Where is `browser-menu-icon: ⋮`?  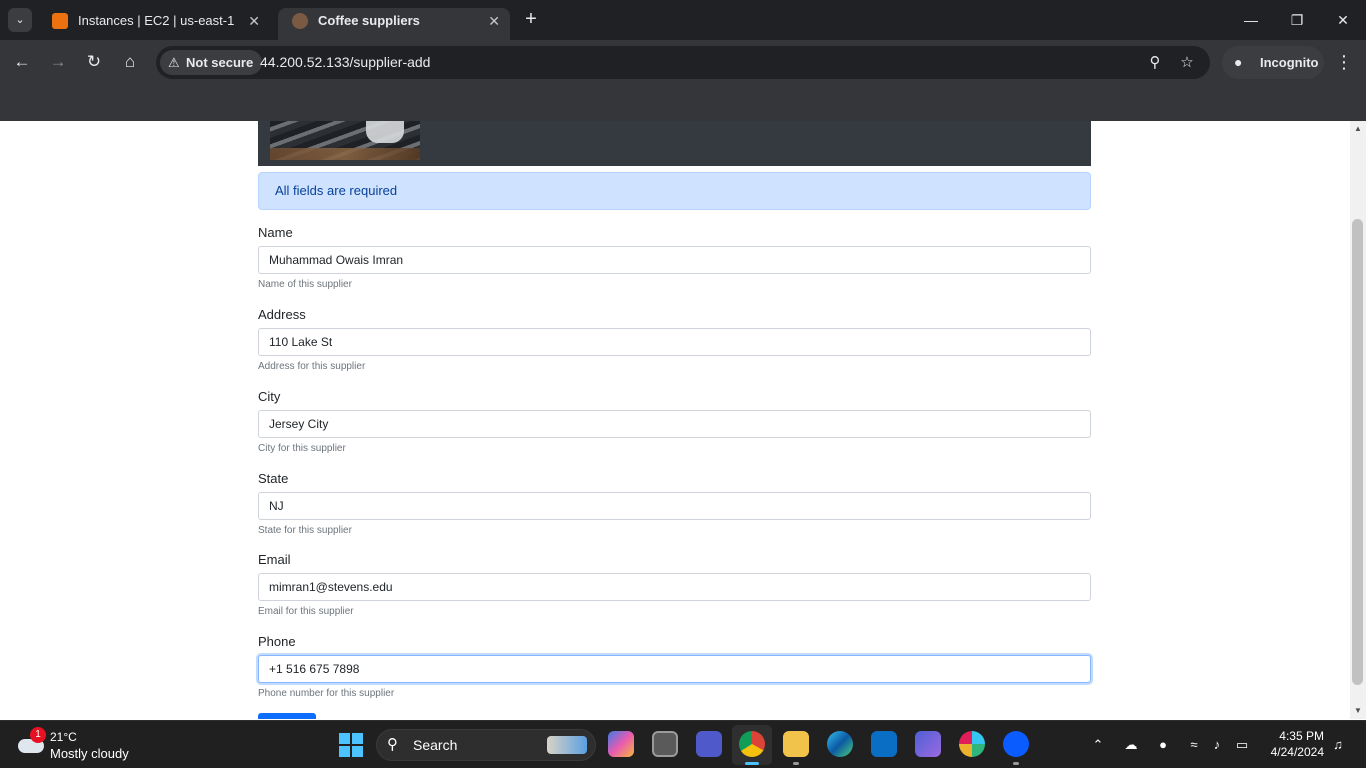 browser-menu-icon: ⋮ is located at coordinates (1344, 62).